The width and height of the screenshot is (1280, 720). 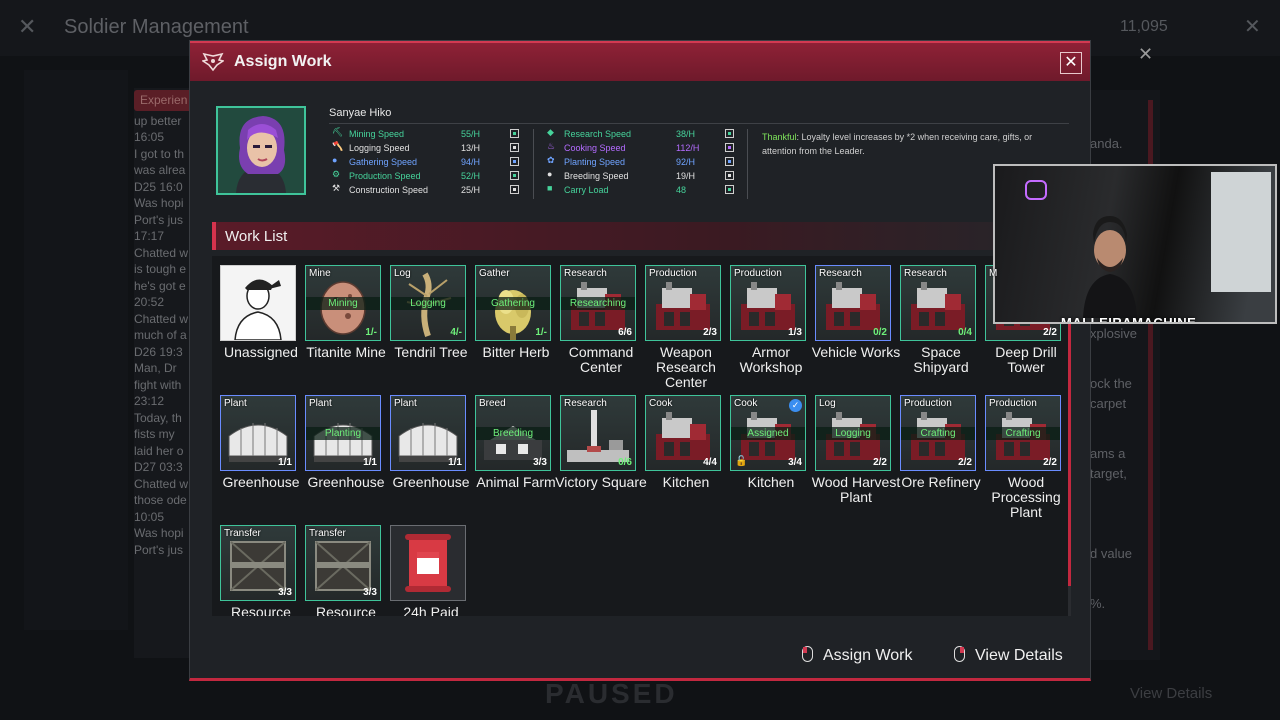 I want to click on stat-row: ■ Carry Load 48, so click(x=643, y=190).